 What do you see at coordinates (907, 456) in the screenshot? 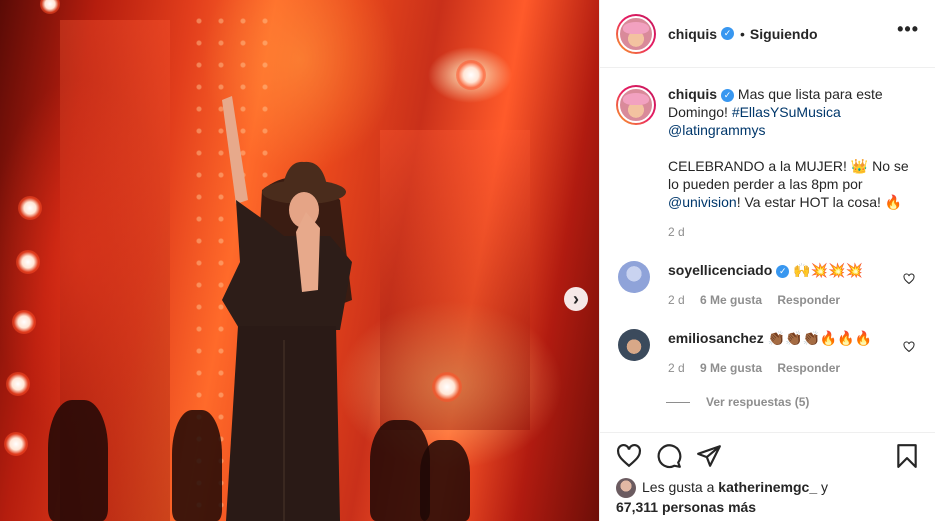
I see `bookmark-icon` at bounding box center [907, 456].